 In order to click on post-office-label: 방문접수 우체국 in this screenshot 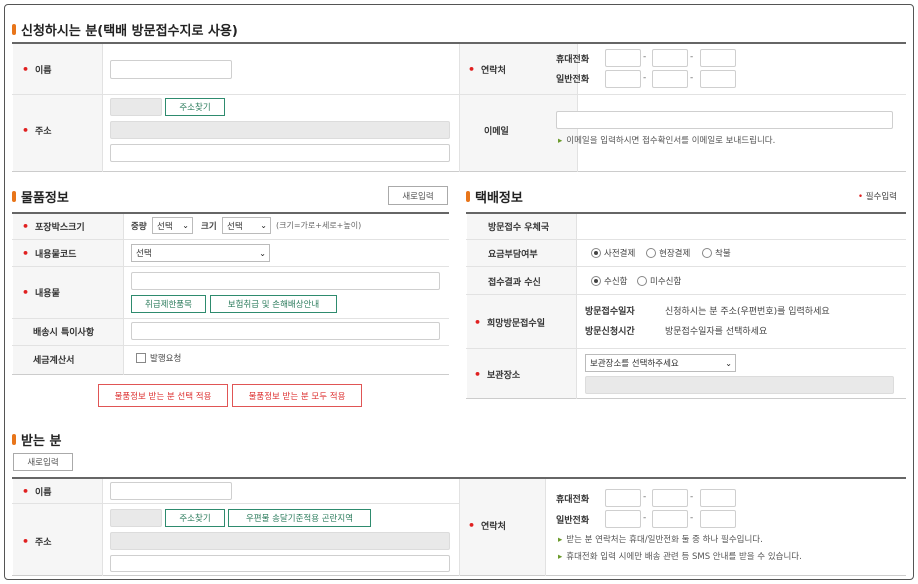, I will do `click(519, 228)`.